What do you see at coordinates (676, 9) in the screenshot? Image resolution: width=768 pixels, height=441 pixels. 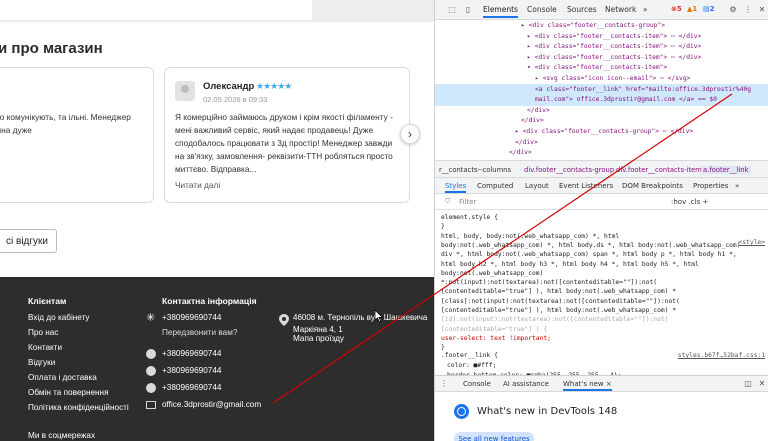 I see `error-count: ⊗5` at bounding box center [676, 9].